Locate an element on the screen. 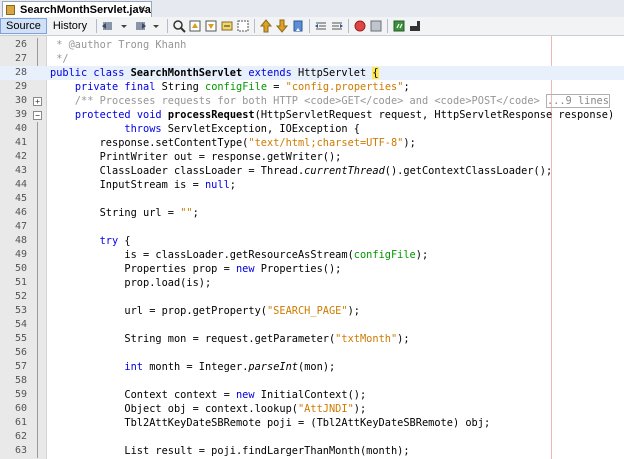  shift-right-icon is located at coordinates (337, 26).